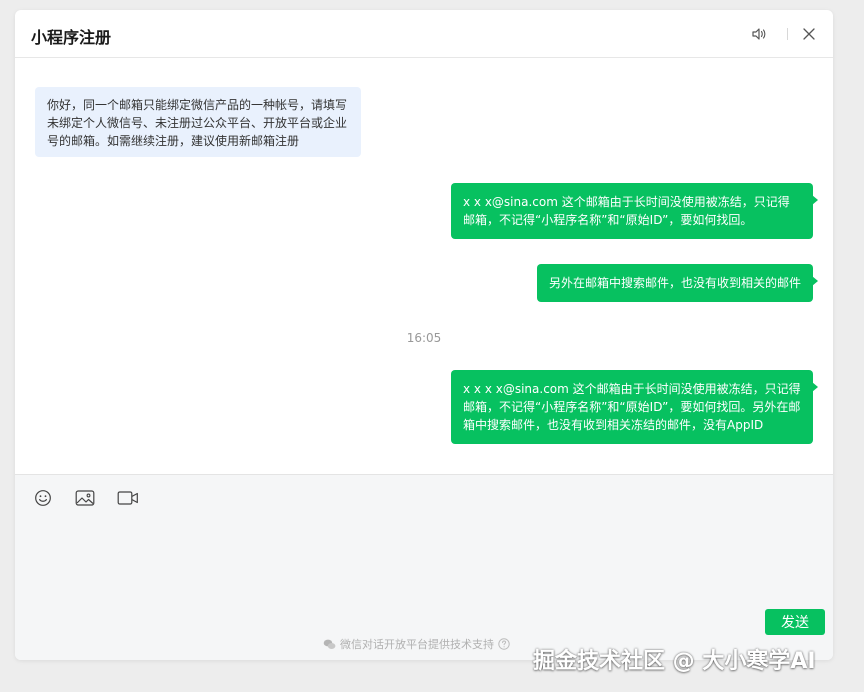 The height and width of the screenshot is (692, 864). What do you see at coordinates (677, 283) in the screenshot?
I see `message-bubble-outgoing: 另外在邮箱中搜索邮件，也没有收到相关的邮件` at bounding box center [677, 283].